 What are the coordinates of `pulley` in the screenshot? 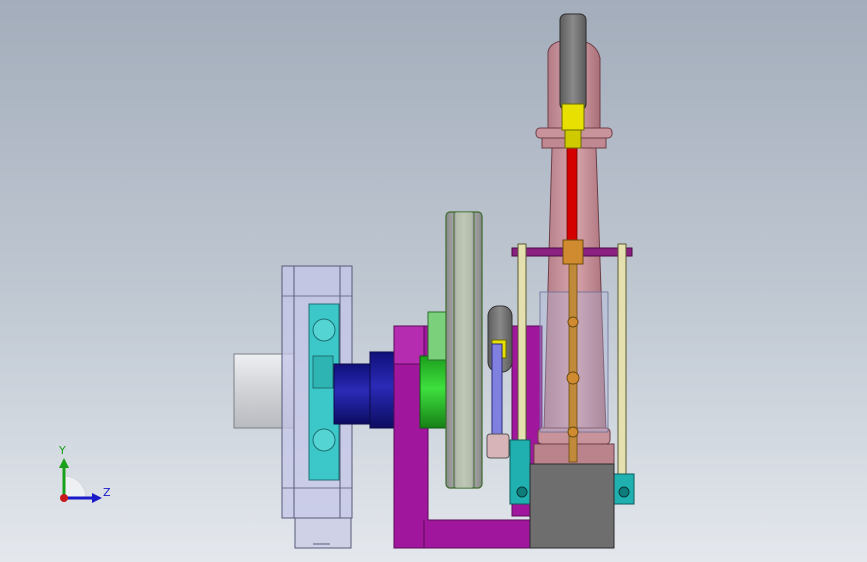 It's located at (464, 350).